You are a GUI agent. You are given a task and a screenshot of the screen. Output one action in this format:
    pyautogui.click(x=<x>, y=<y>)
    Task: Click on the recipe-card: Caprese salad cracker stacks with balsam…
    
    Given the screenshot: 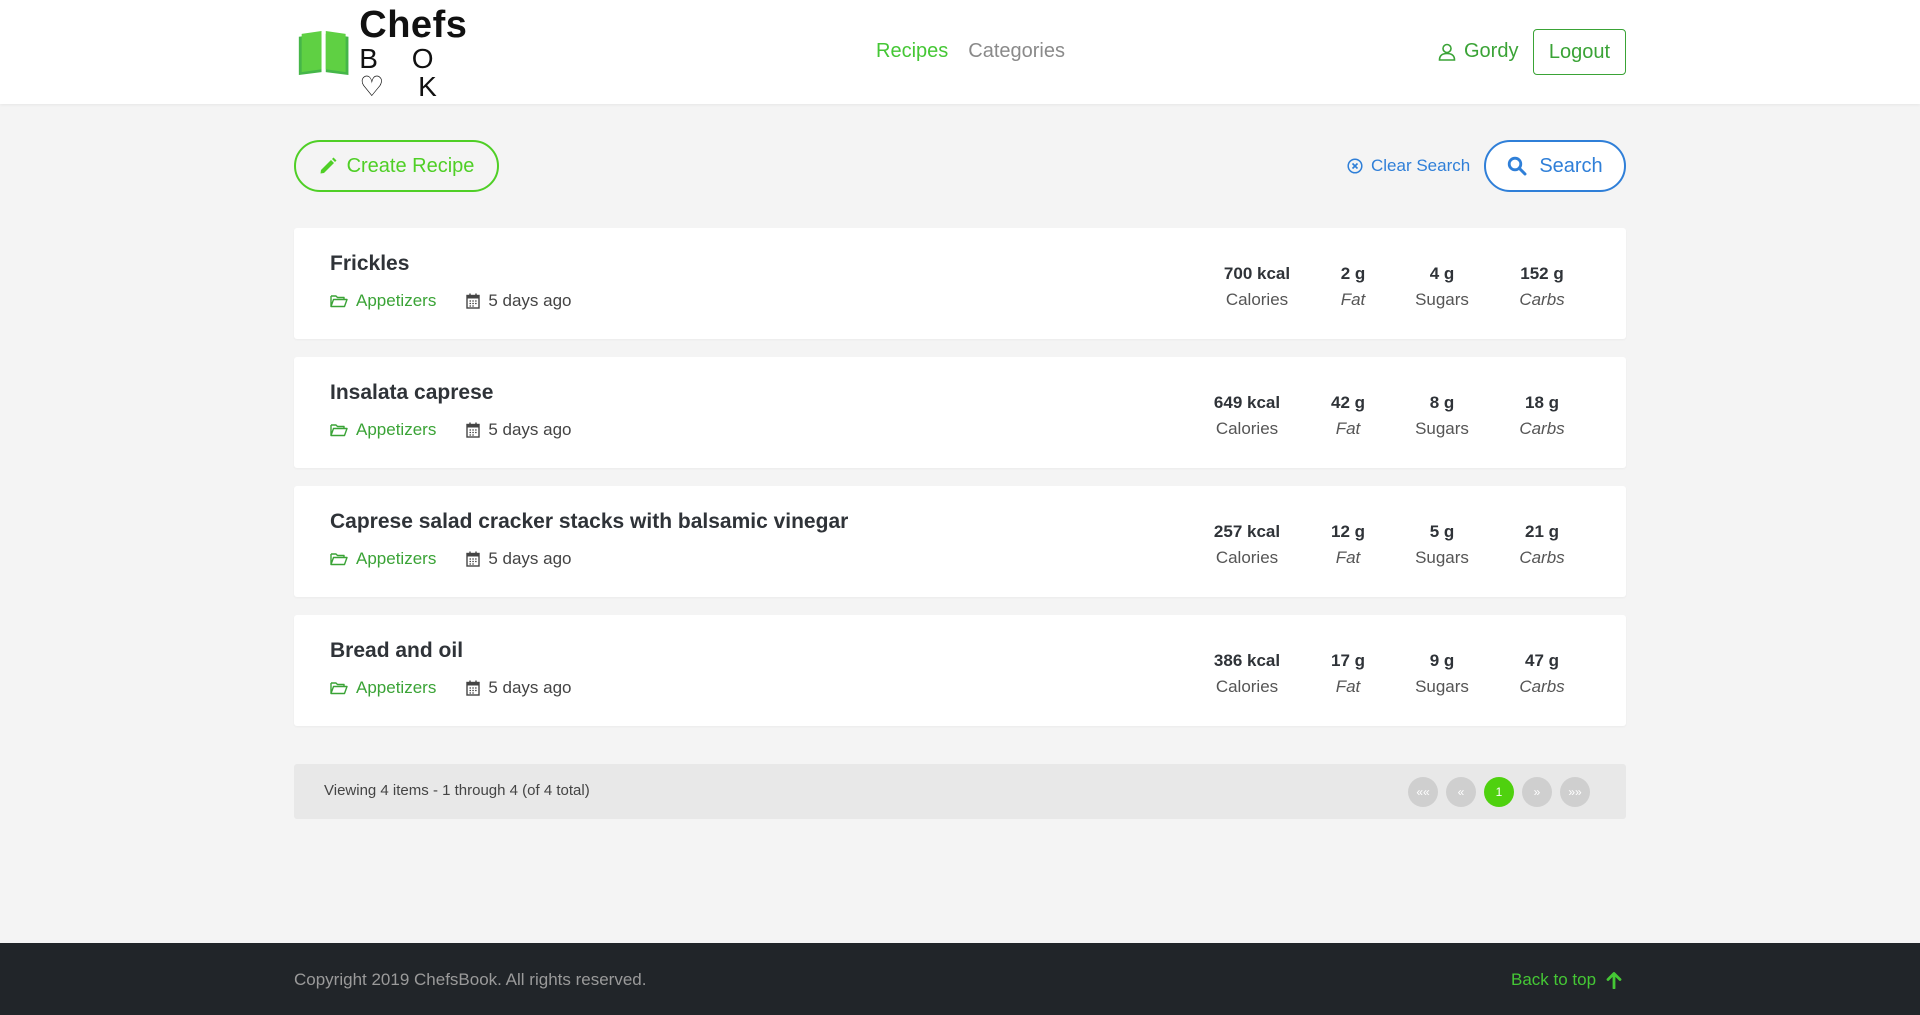 What is the action you would take?
    pyautogui.click(x=960, y=541)
    